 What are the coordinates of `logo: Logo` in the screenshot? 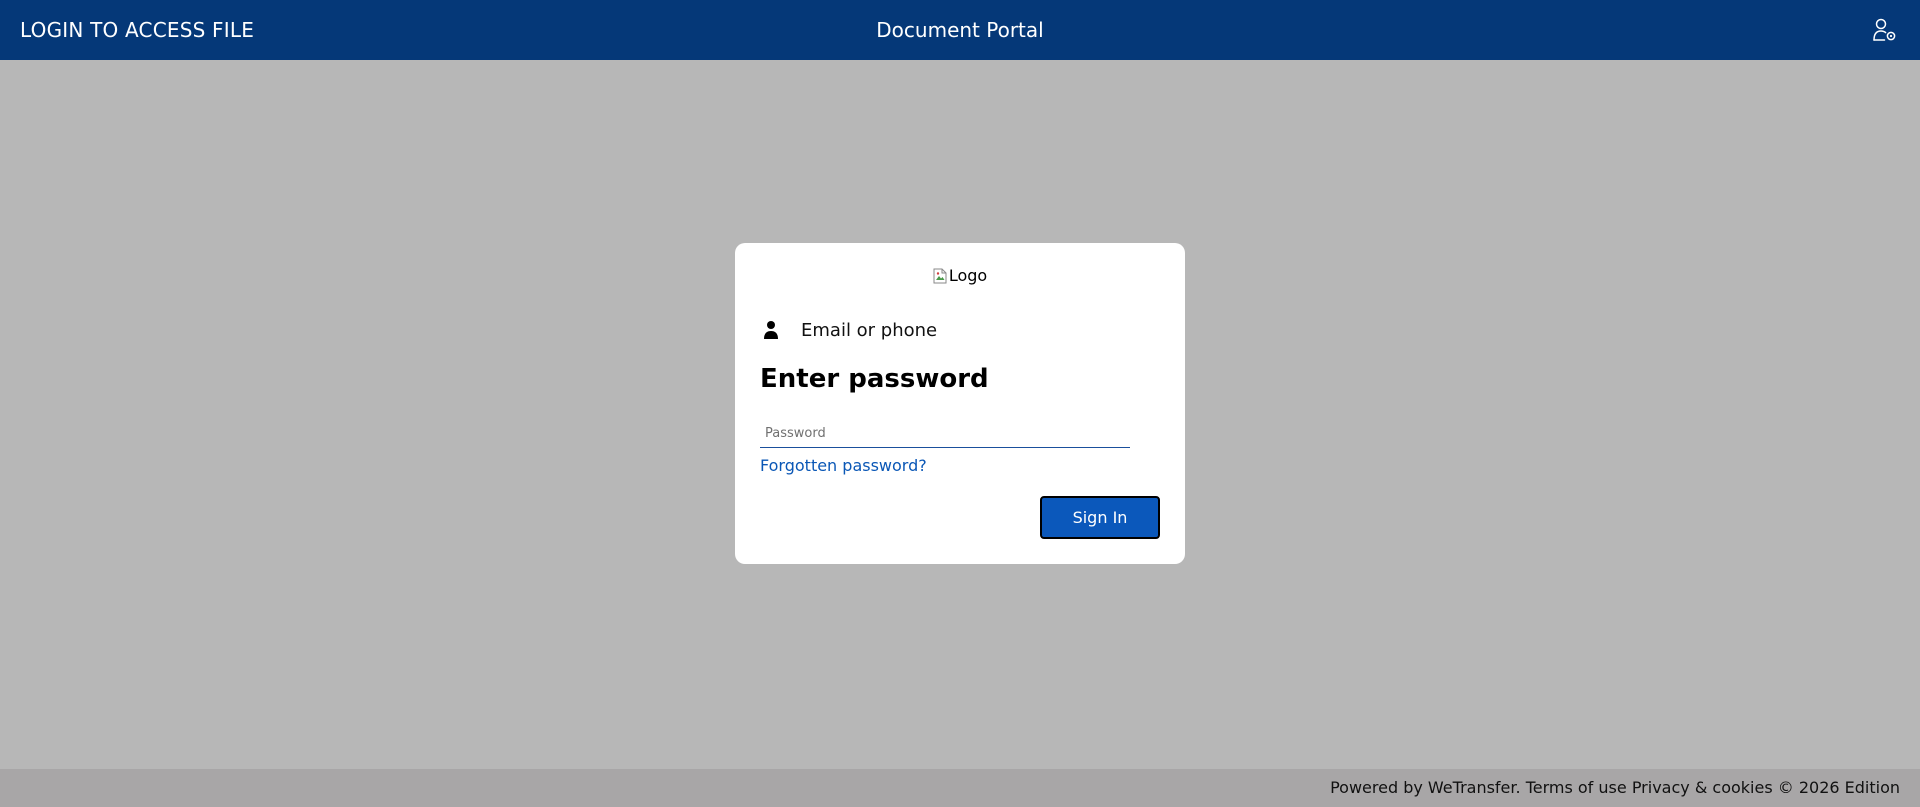 It's located at (960, 277).